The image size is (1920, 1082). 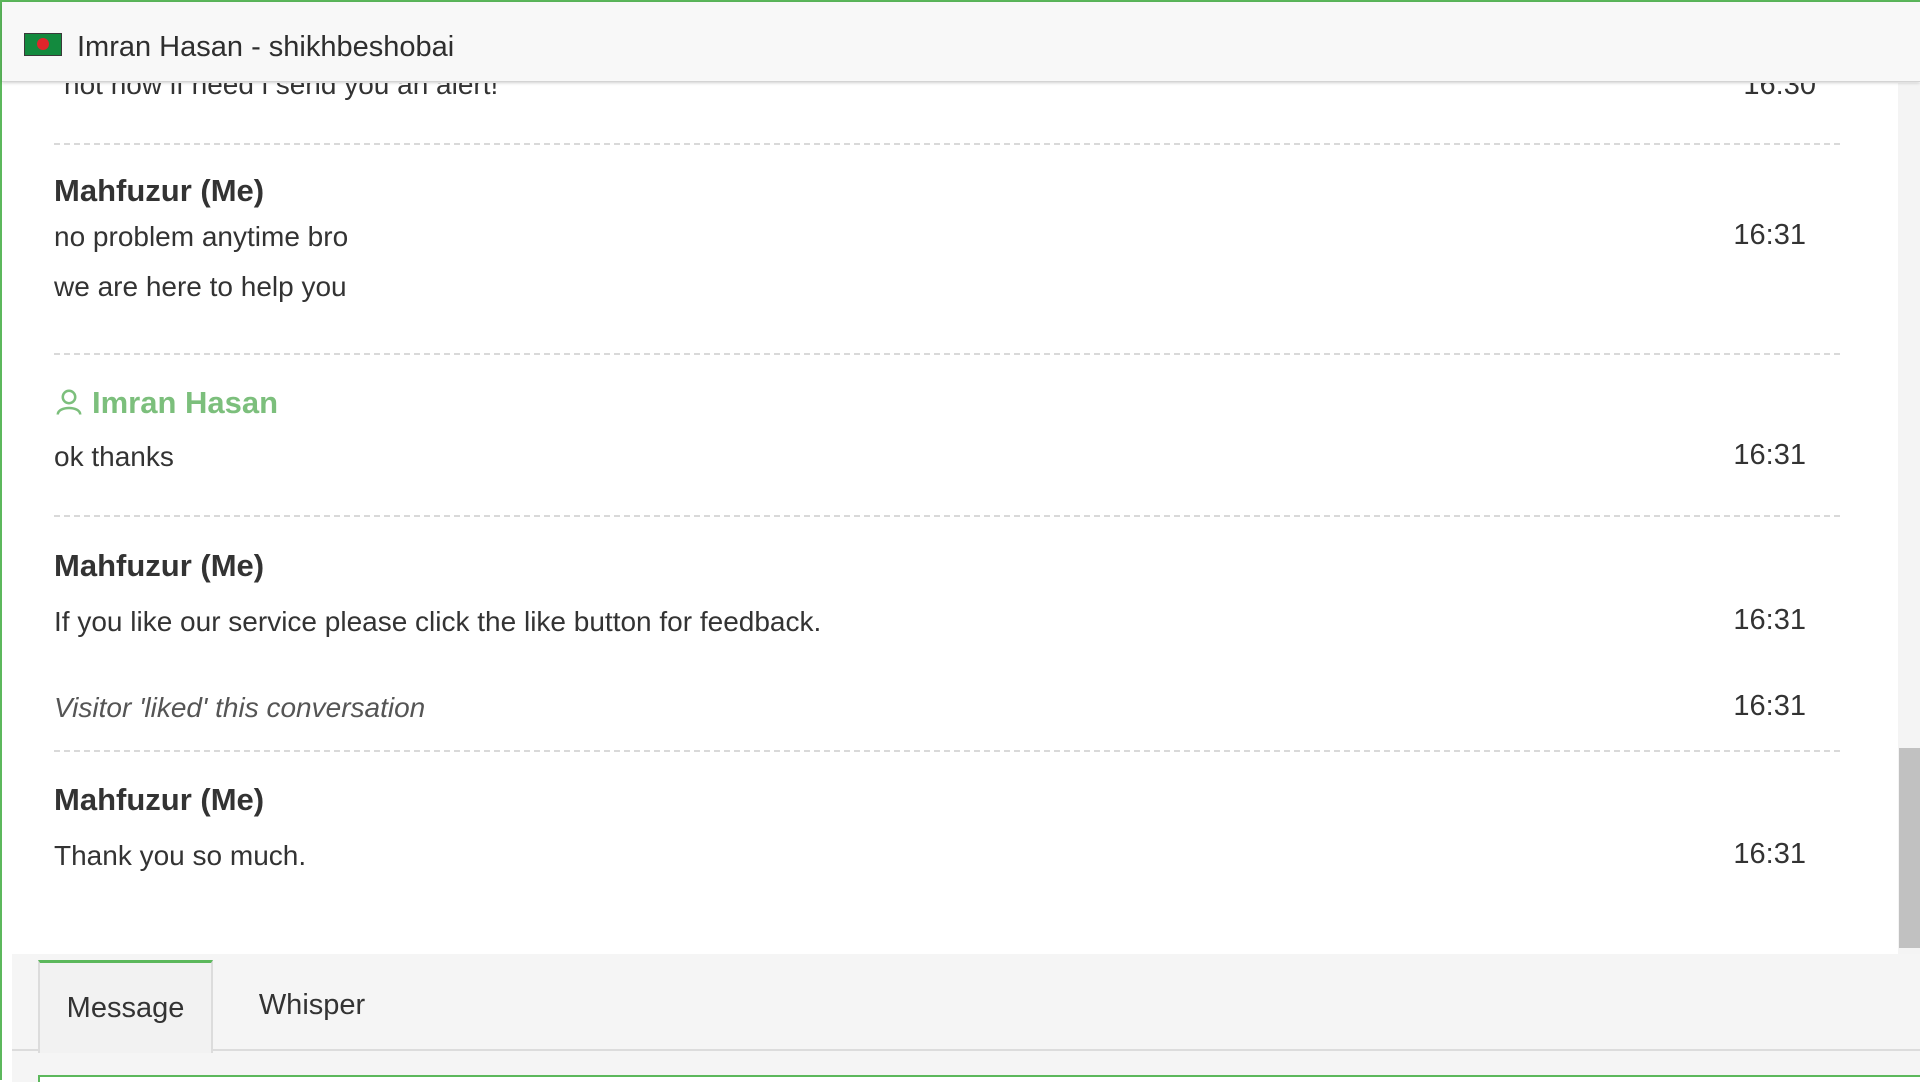 What do you see at coordinates (953, 440) in the screenshot?
I see `message-group: Imran Hasan ok thanks 16:31` at bounding box center [953, 440].